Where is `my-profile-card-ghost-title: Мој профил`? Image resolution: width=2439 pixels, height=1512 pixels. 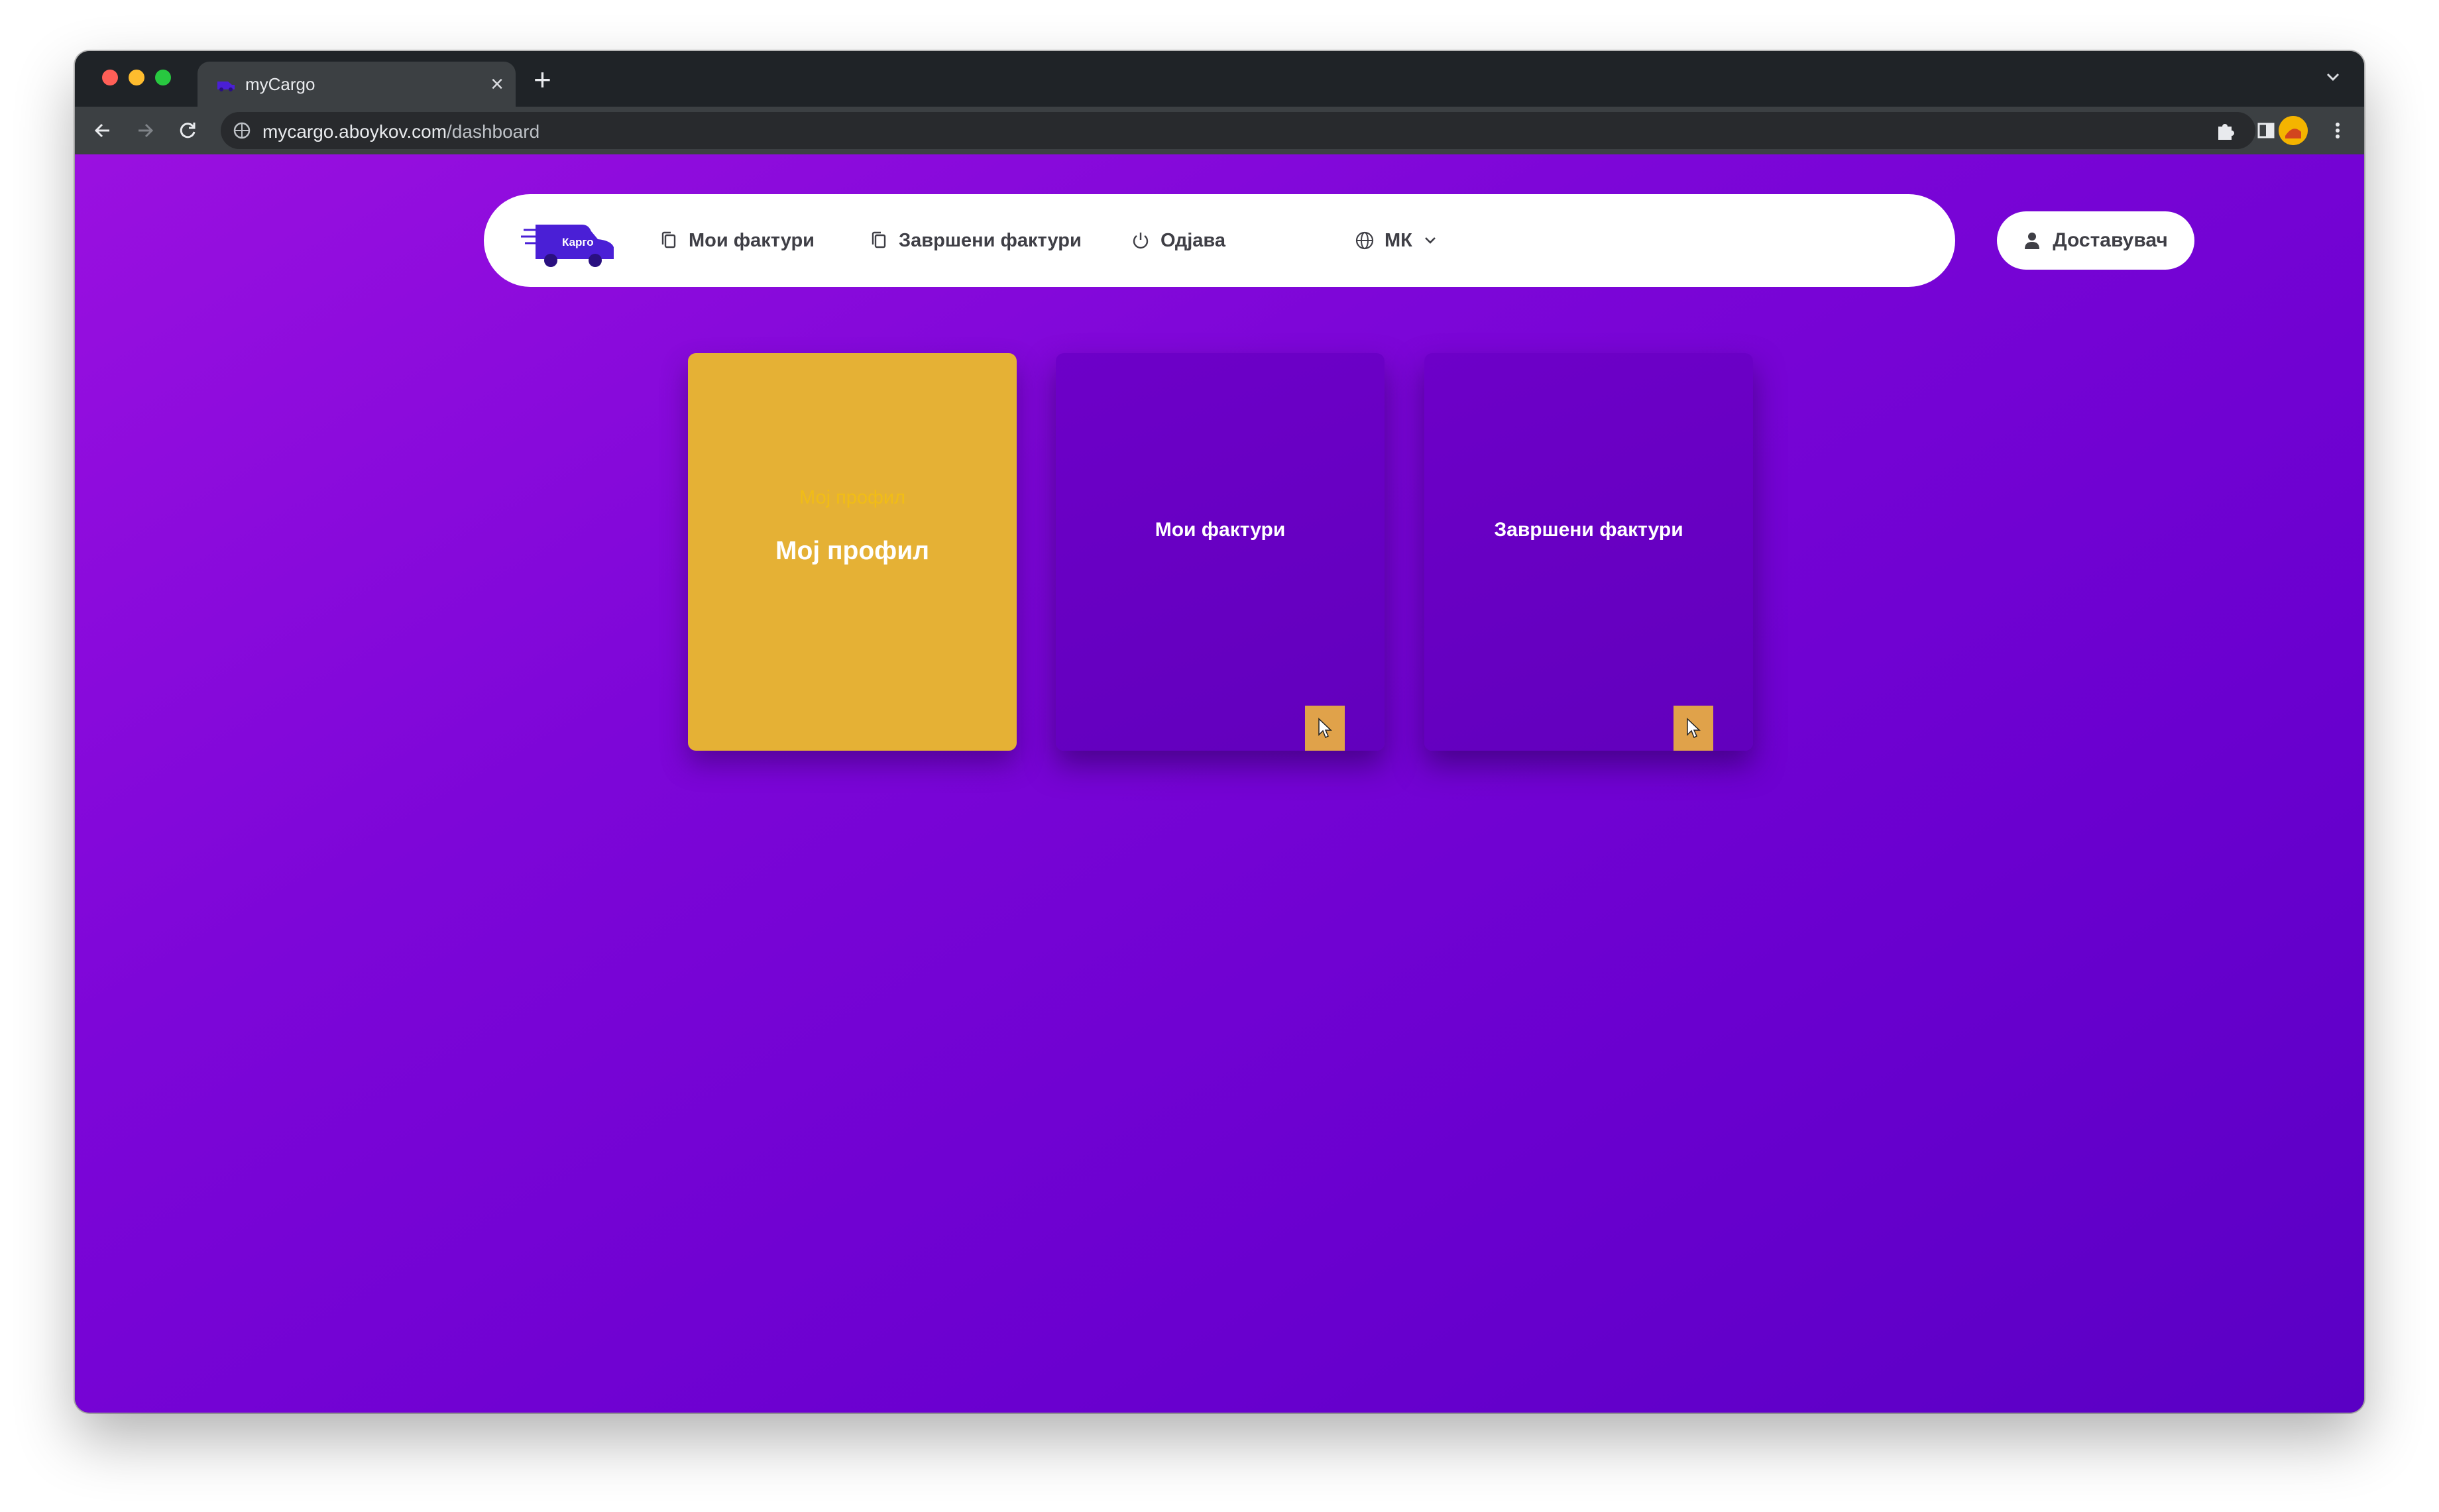
my-profile-card-ghost-title: Мој профил is located at coordinates (852, 497).